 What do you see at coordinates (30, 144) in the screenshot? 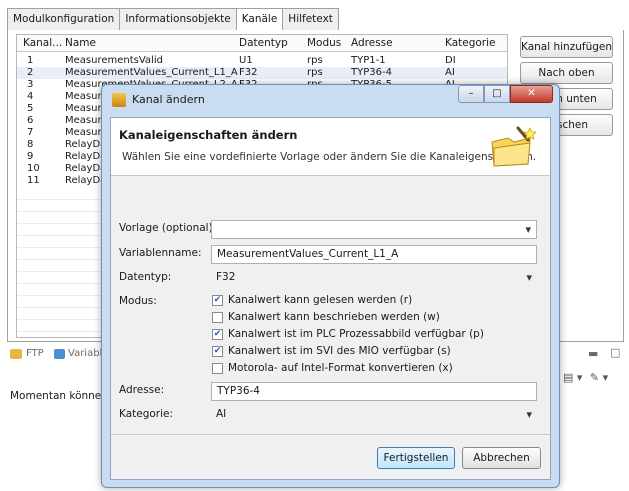
I see `table-cell-no: 8` at bounding box center [30, 144].